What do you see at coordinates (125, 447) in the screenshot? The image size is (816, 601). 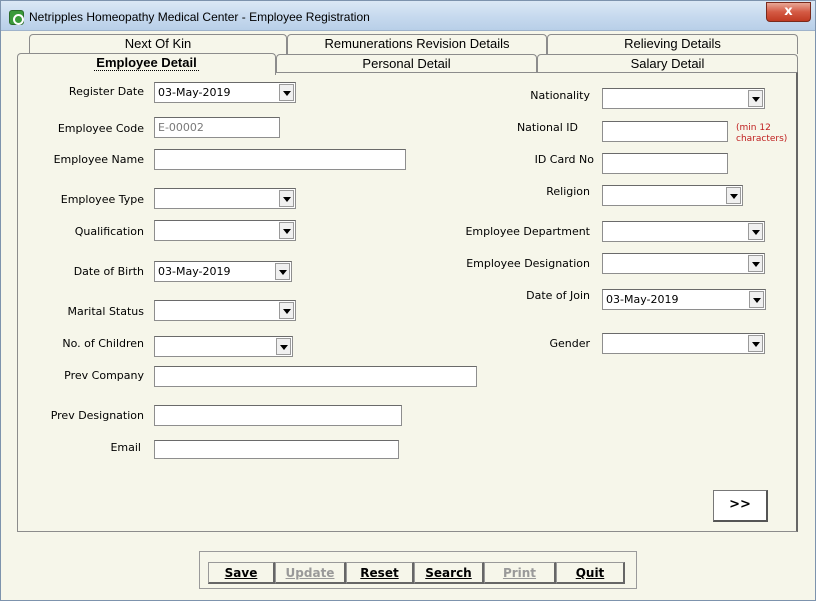 I see `email-label: Email` at bounding box center [125, 447].